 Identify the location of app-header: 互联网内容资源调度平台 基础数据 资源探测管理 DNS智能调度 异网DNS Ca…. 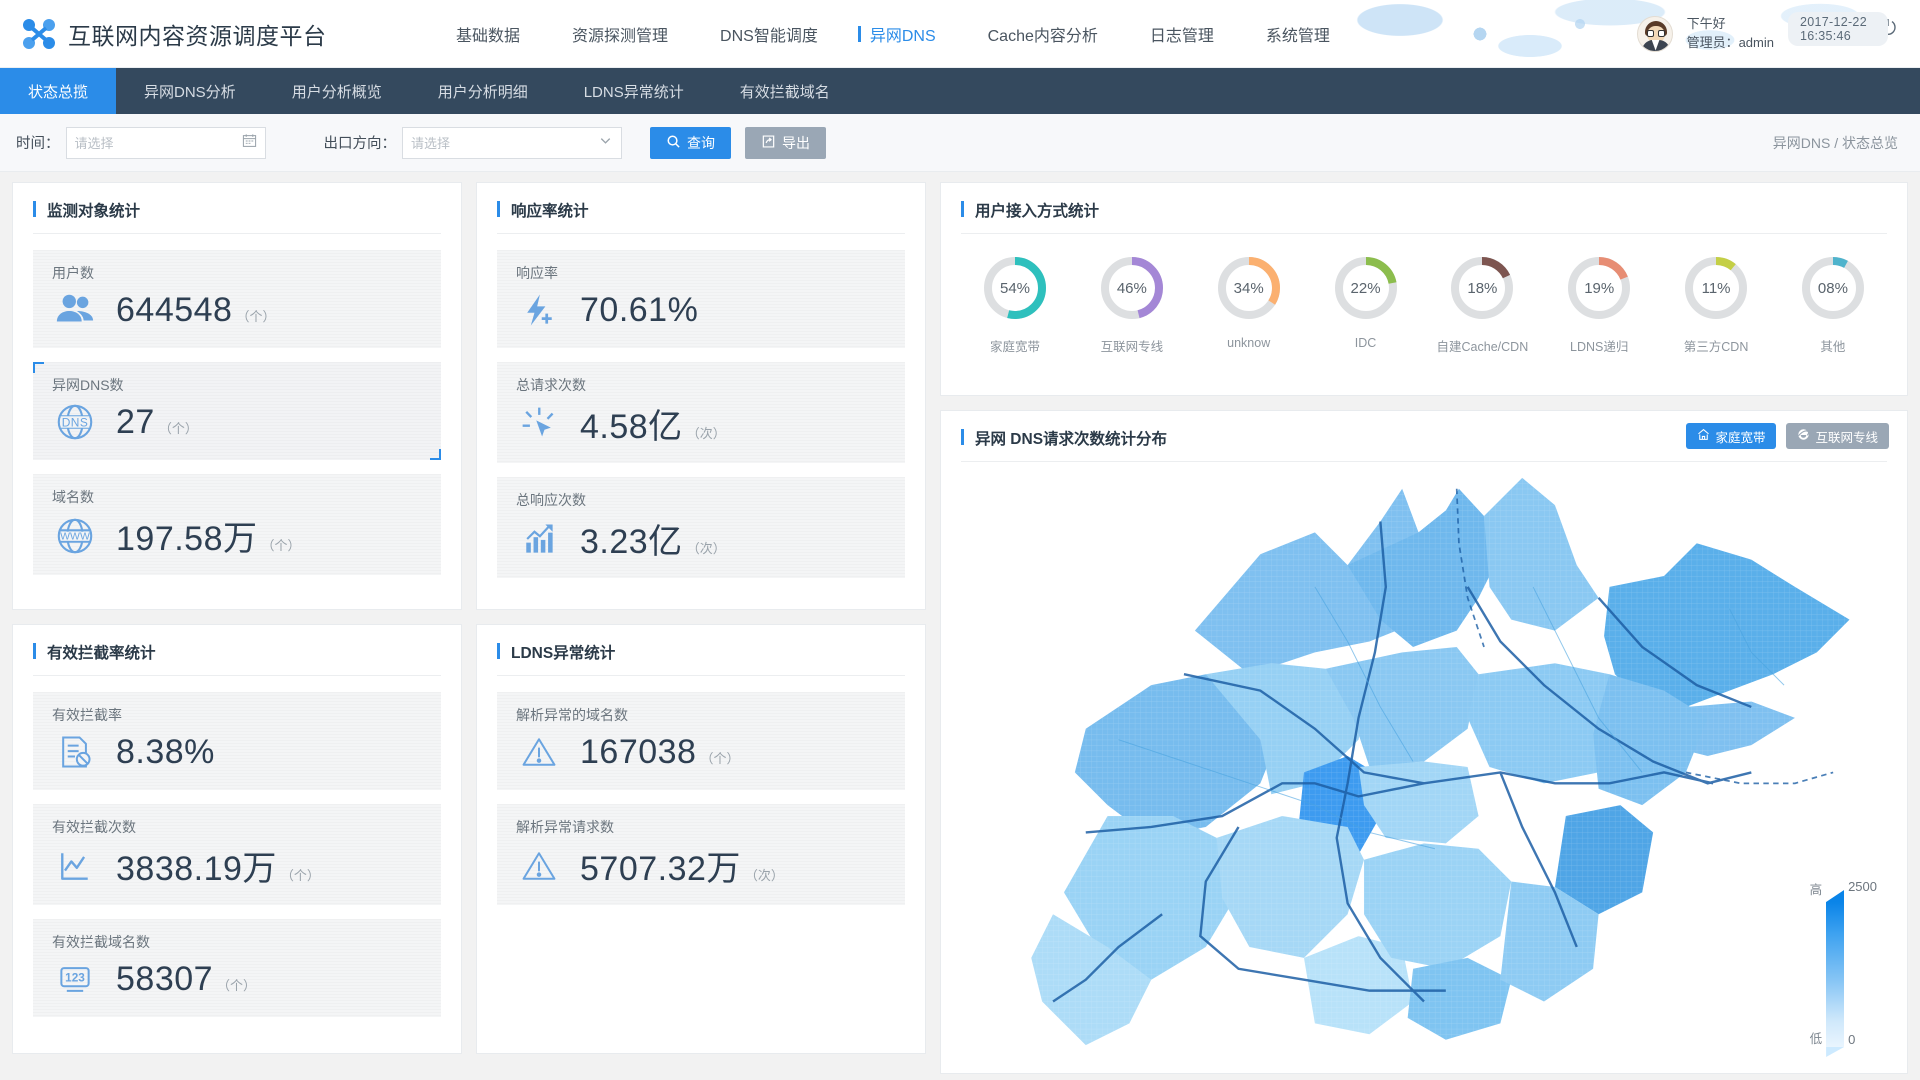
(960, 34).